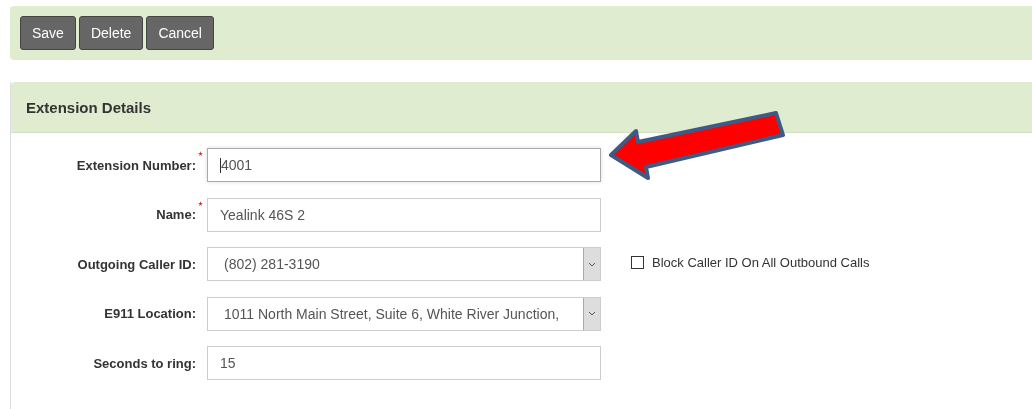  Describe the element at coordinates (144, 363) in the screenshot. I see `field-label: Seconds to ring:` at that location.